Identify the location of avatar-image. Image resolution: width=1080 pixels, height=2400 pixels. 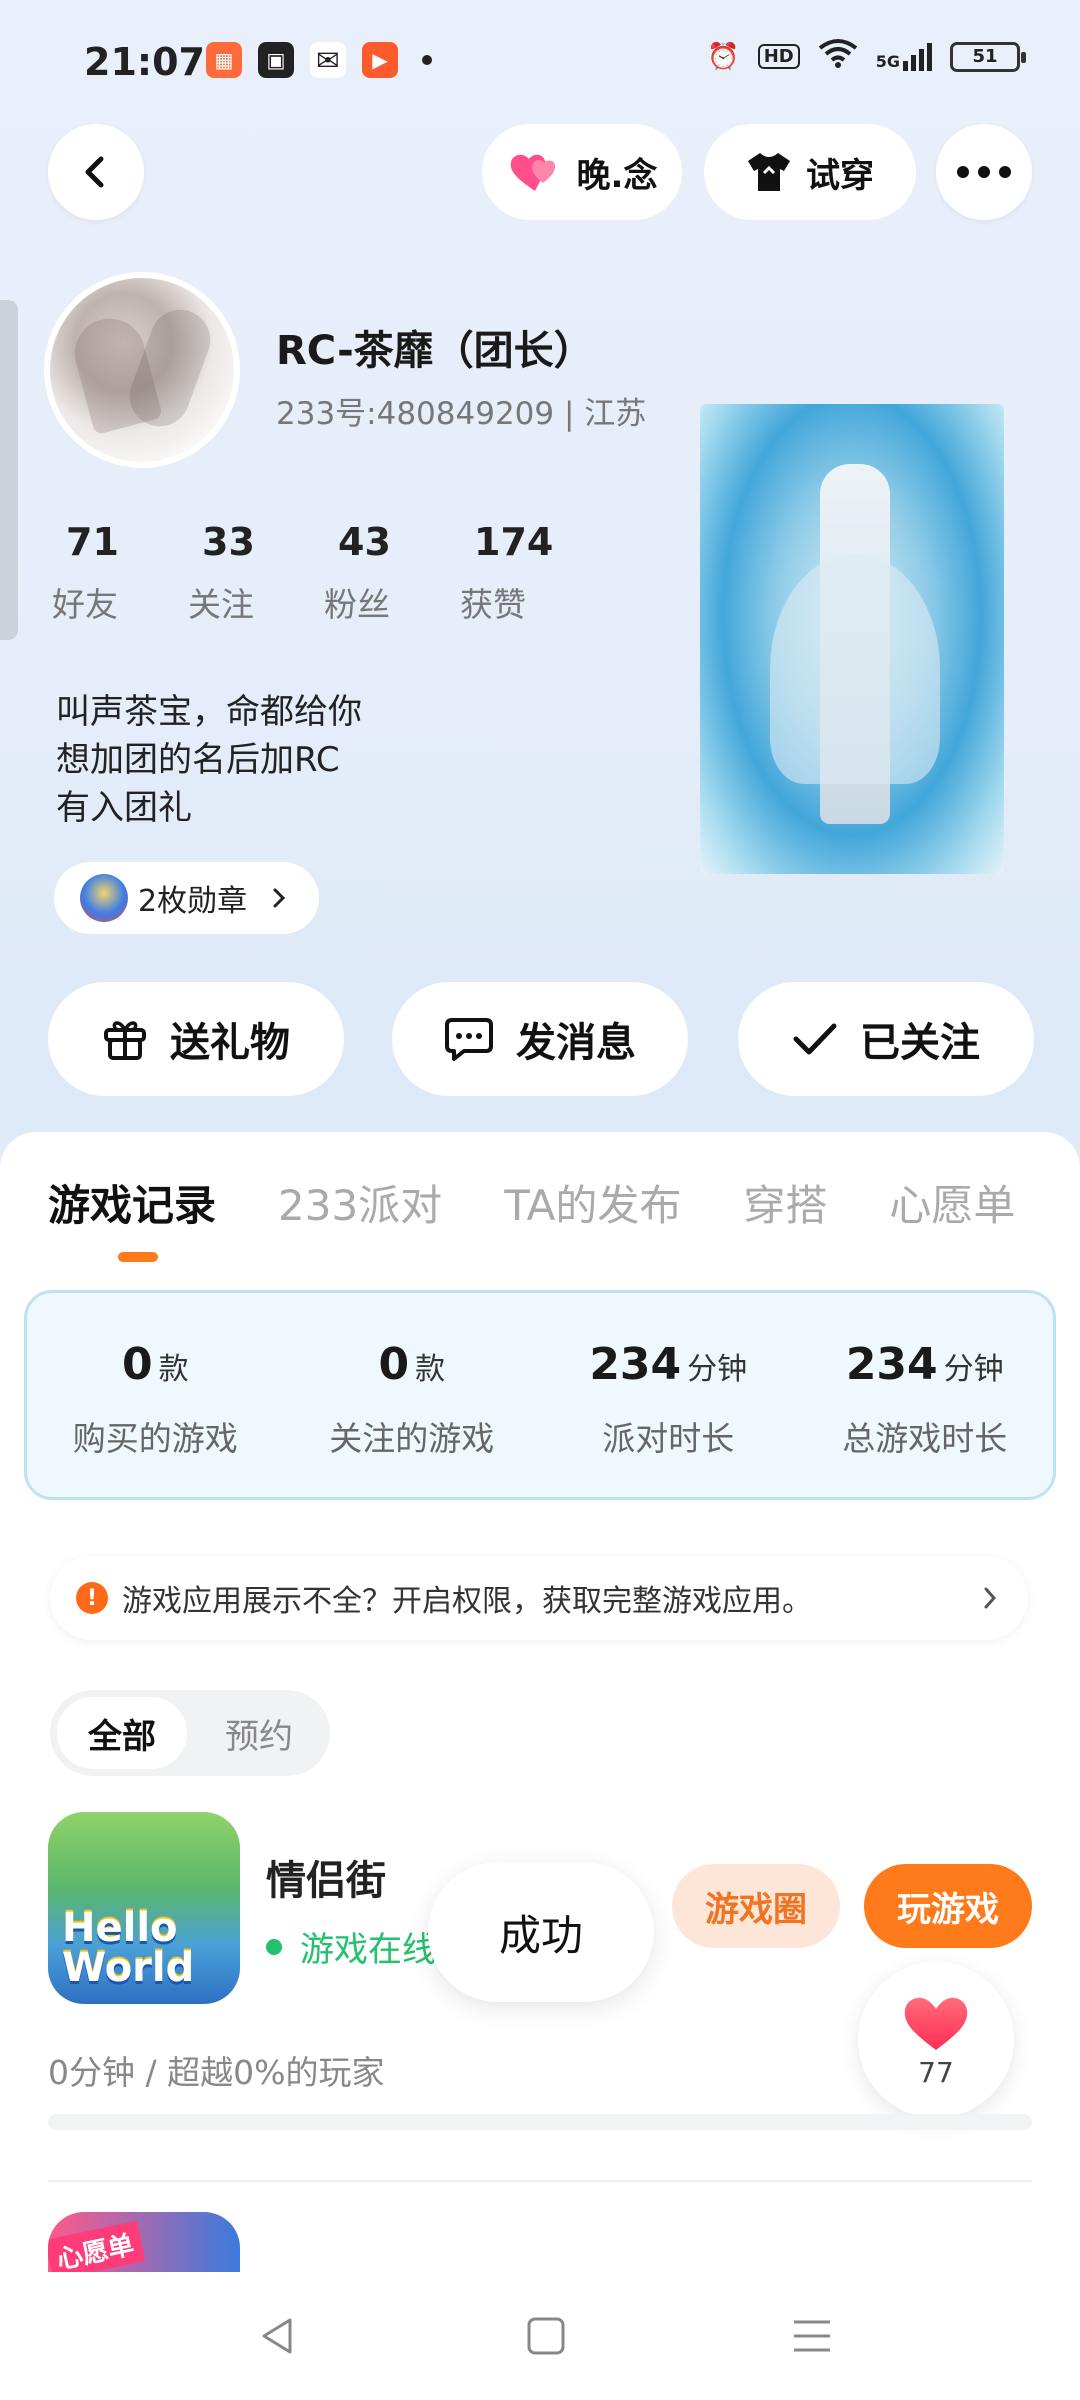
(142, 370).